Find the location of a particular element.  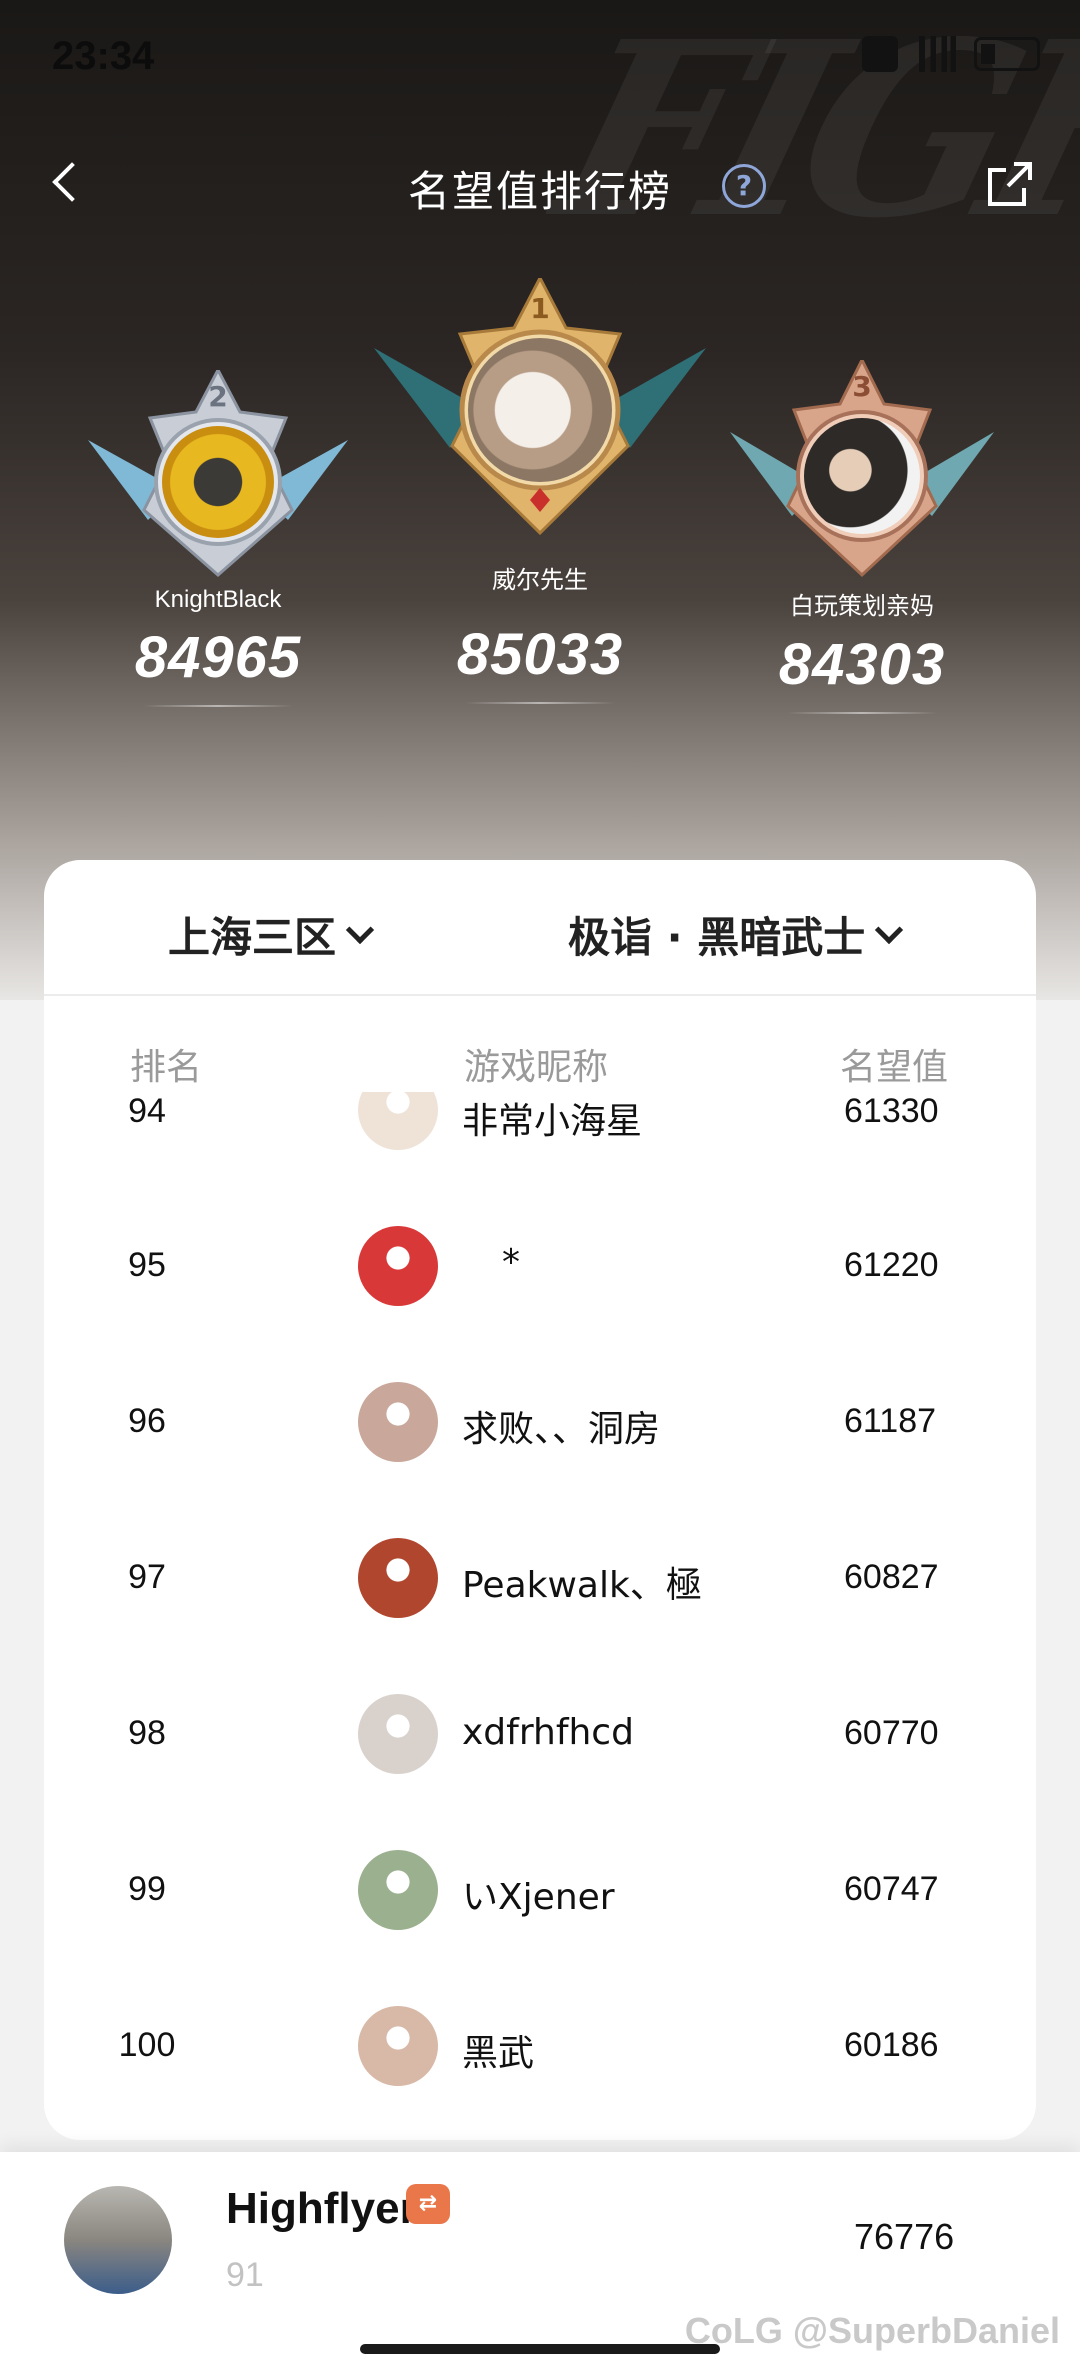

row-score: 60186 is located at coordinates (891, 2045).